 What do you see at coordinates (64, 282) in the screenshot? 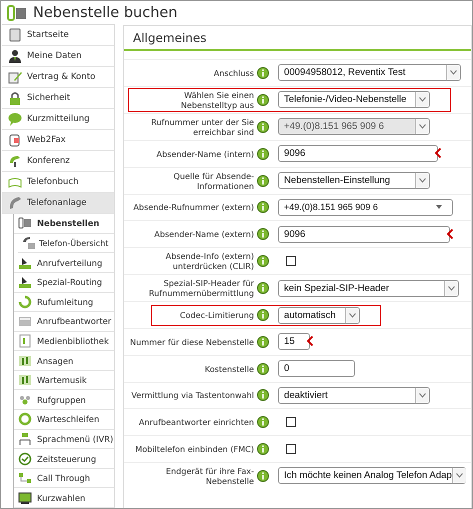
I see `sidebar-item: Spezial-Routing` at bounding box center [64, 282].